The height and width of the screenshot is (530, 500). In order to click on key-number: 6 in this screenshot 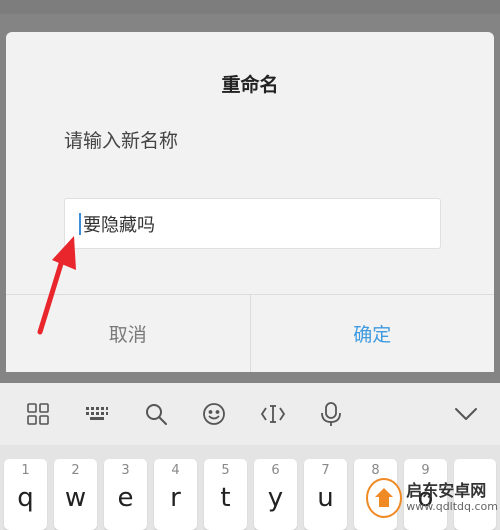, I will do `click(275, 470)`.